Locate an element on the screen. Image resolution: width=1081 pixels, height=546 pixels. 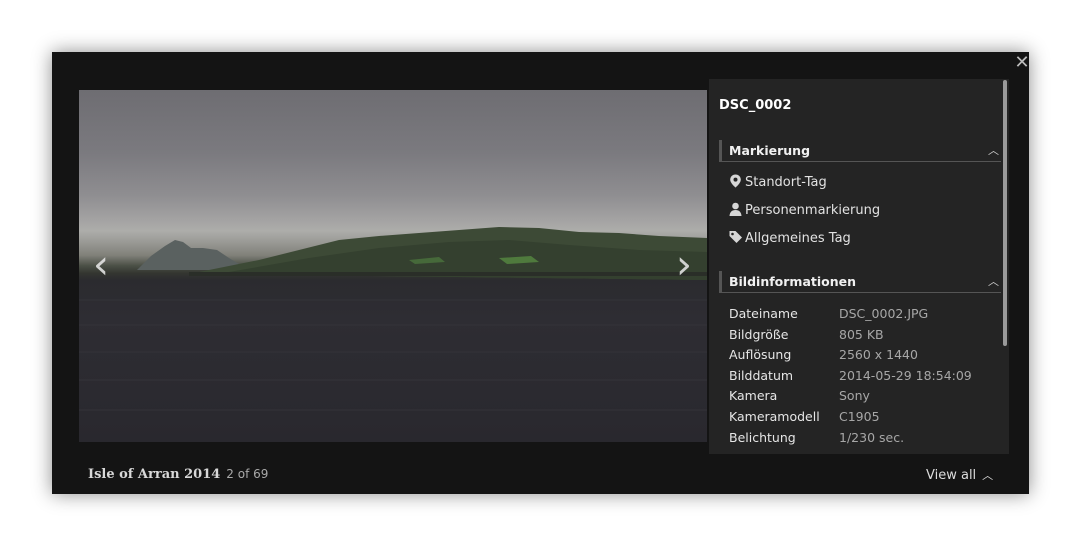
info-key: Belichtung is located at coordinates (762, 437).